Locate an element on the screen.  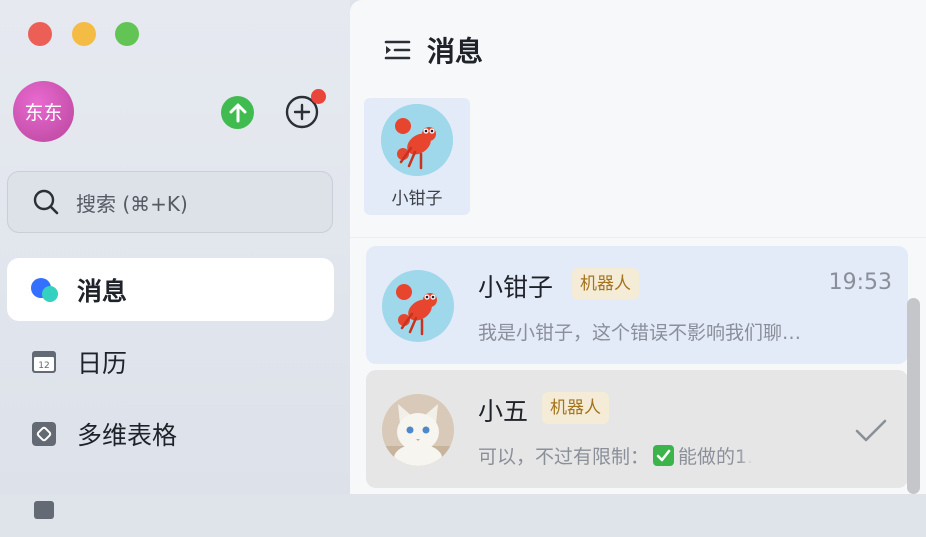
notification-dot is located at coordinates (318, 96).